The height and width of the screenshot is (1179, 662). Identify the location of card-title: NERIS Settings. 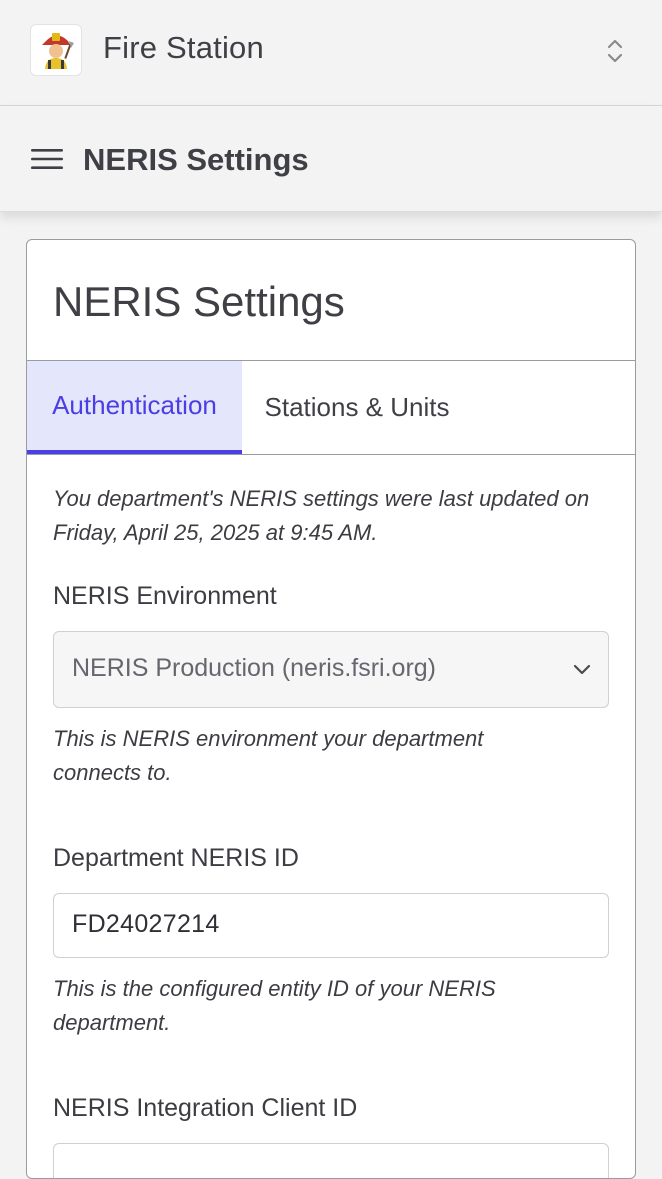
(199, 301).